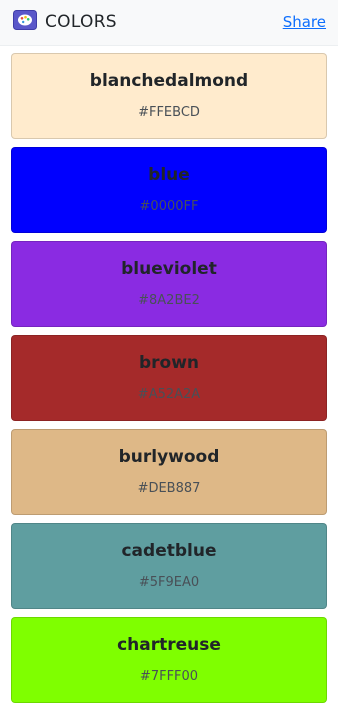 This screenshot has width=338, height=711. I want to click on color-name: brown, so click(169, 363).